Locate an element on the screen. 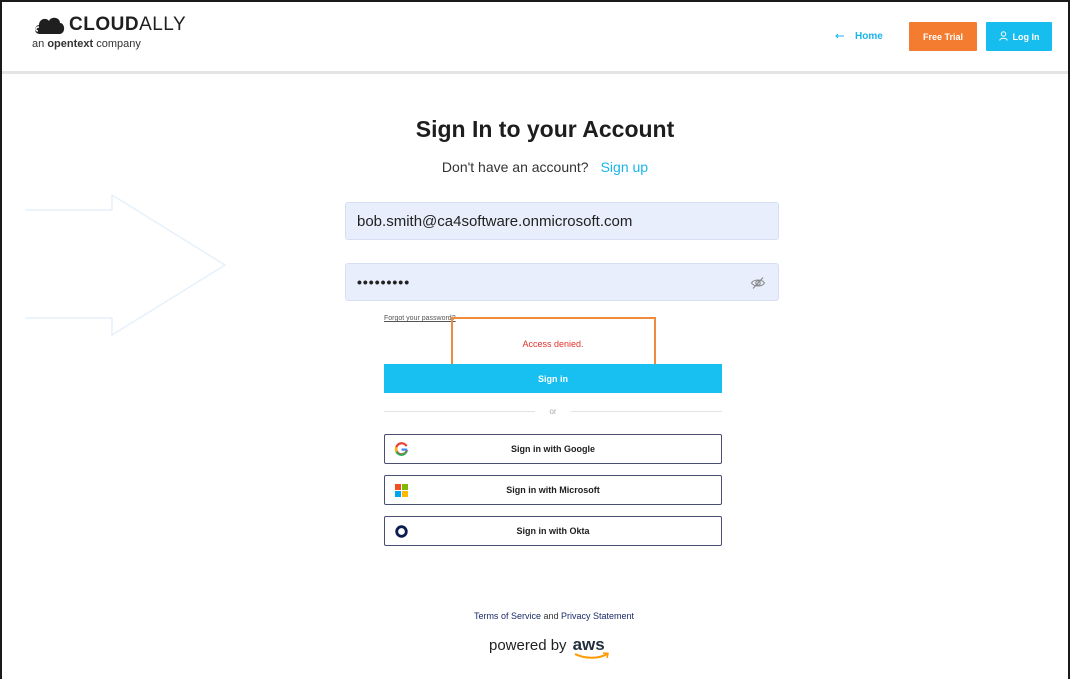 This screenshot has width=1070, height=679. password-field is located at coordinates (562, 282).